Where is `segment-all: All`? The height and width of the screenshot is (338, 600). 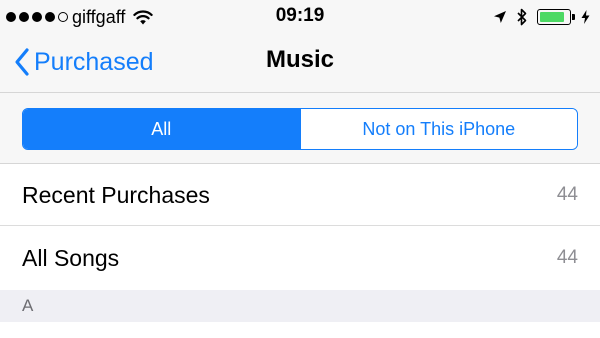
segment-all: All is located at coordinates (161, 129).